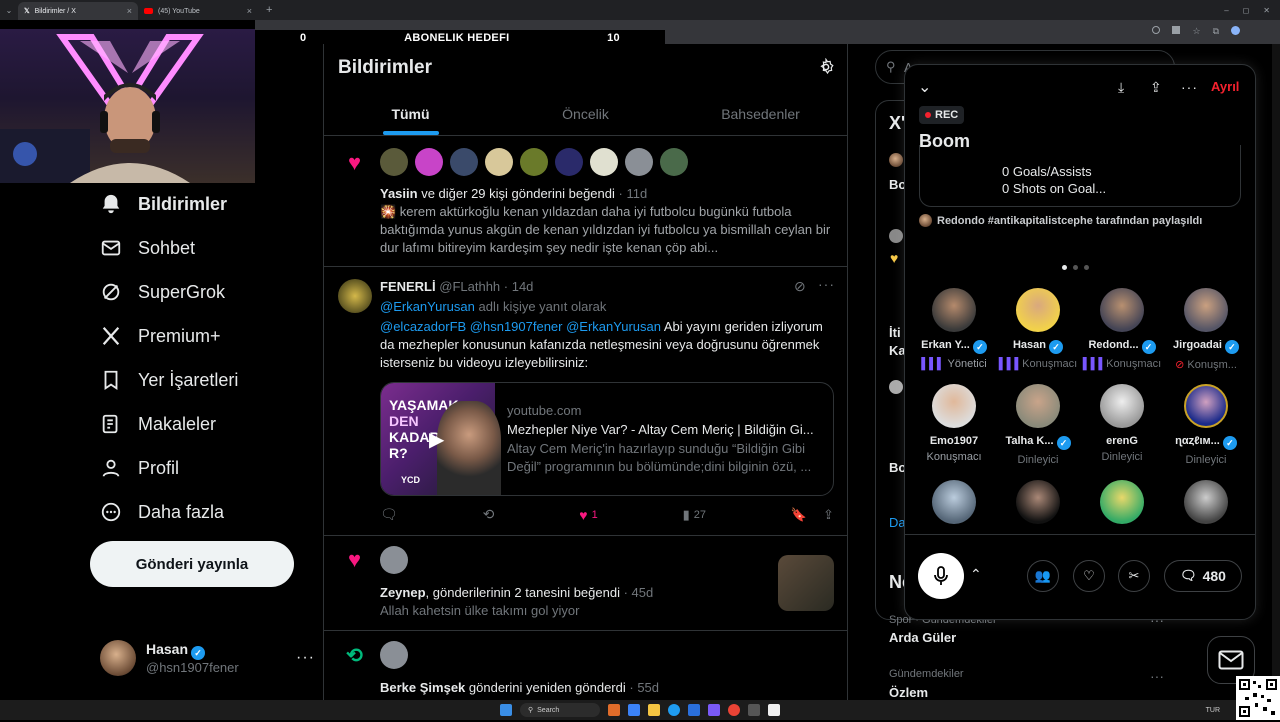 The height and width of the screenshot is (722, 1280). I want to click on liked-media-thumbnail, so click(806, 583).